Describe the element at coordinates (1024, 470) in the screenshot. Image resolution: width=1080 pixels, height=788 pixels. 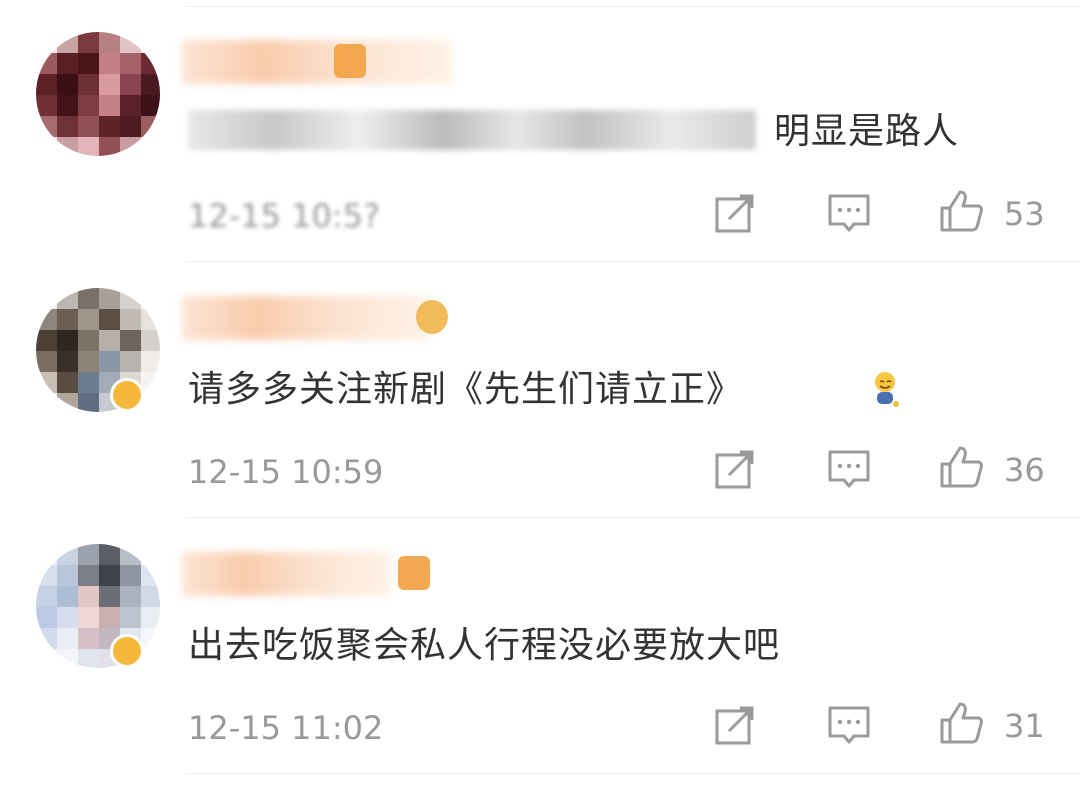
I see `like-count: 36` at that location.